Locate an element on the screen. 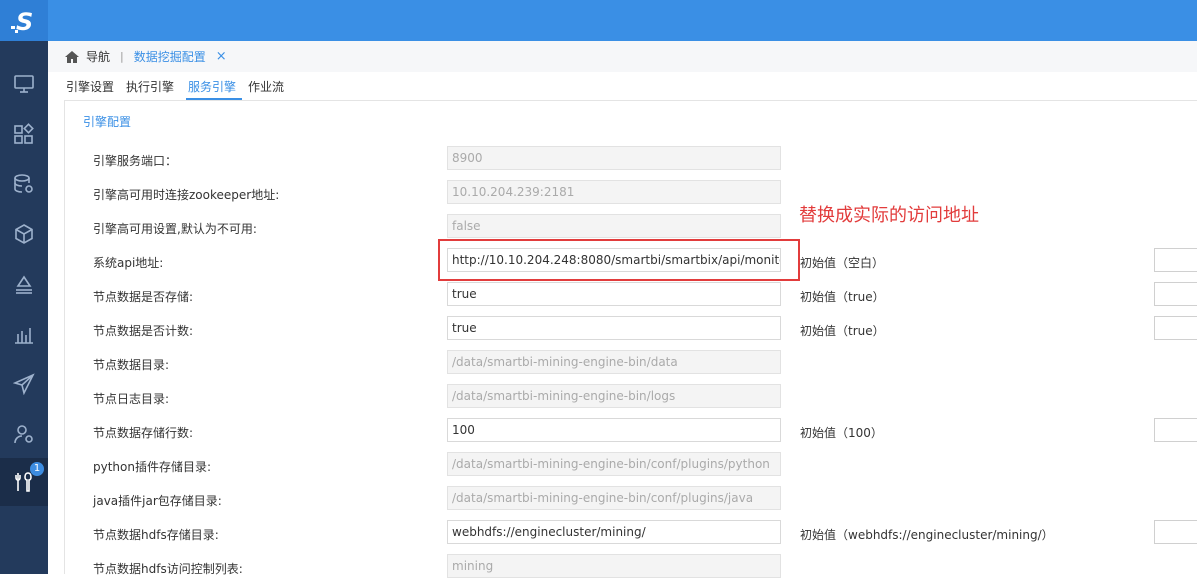 The image size is (1197, 586). sidebar-item-model is located at coordinates (24, 234).